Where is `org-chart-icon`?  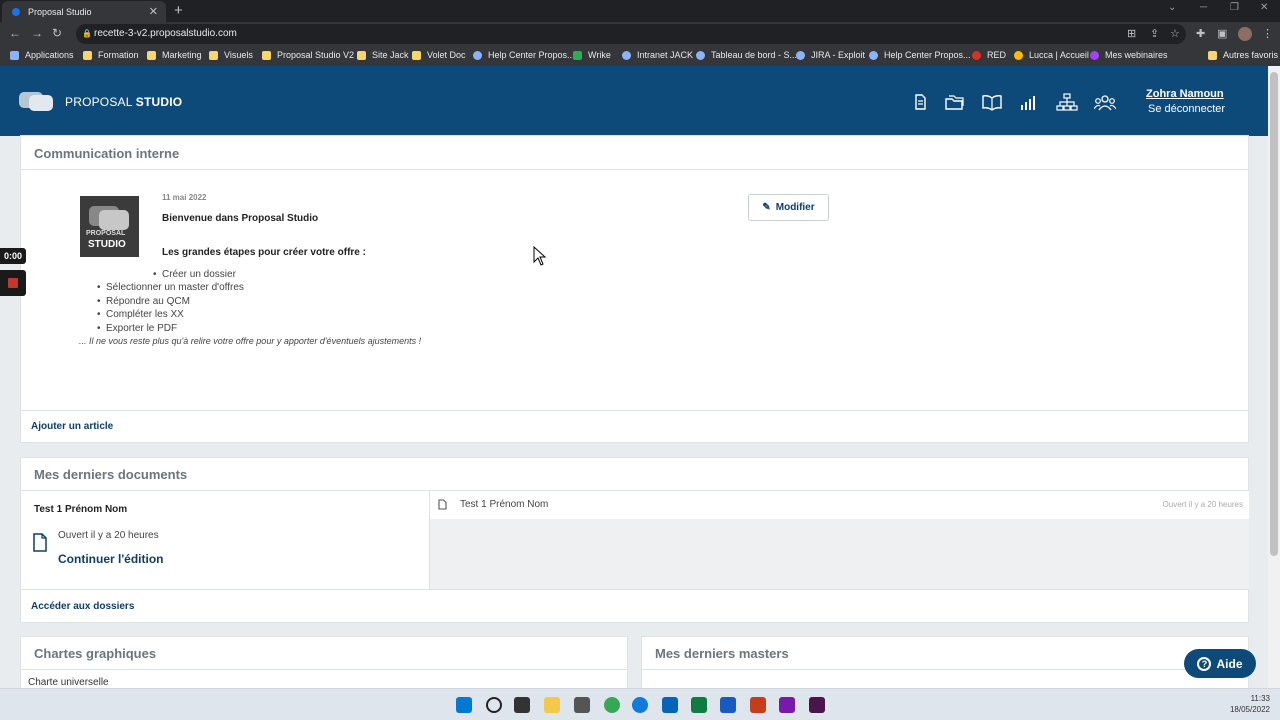
org-chart-icon is located at coordinates (1067, 102).